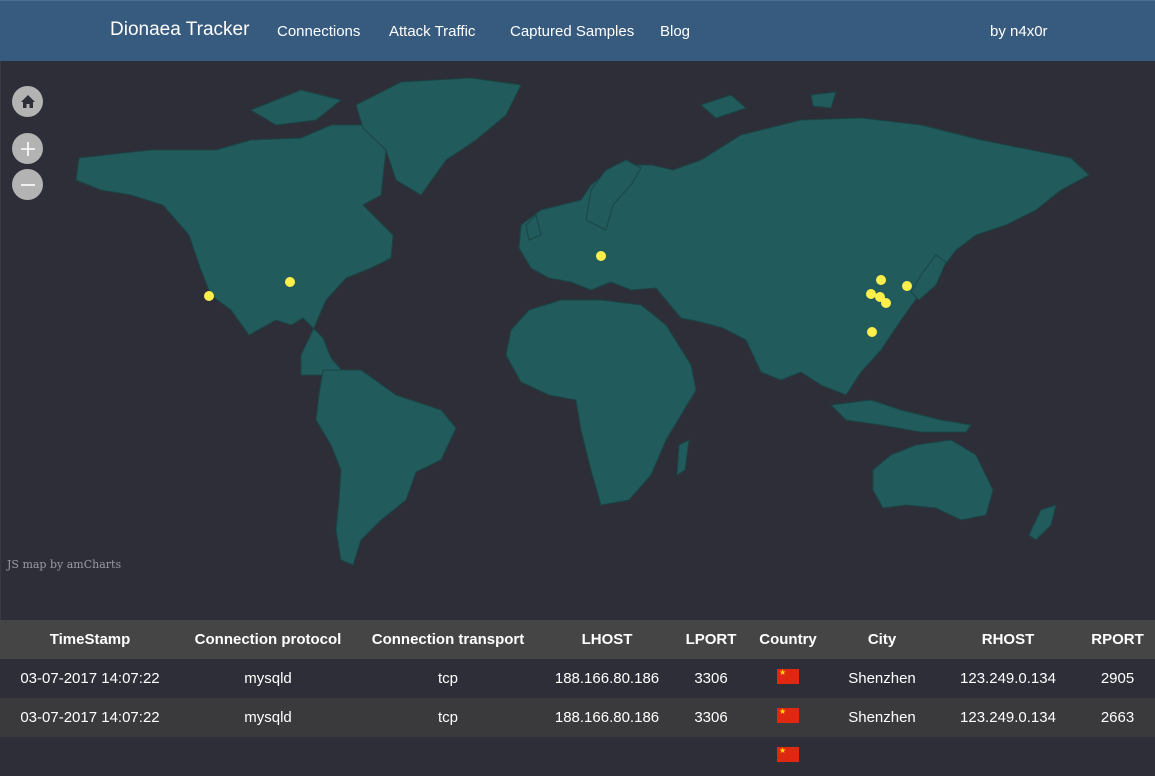 This screenshot has width=1155, height=776. Describe the element at coordinates (572, 31) in the screenshot. I see `nav-captured-samples: Captured Samples` at that location.